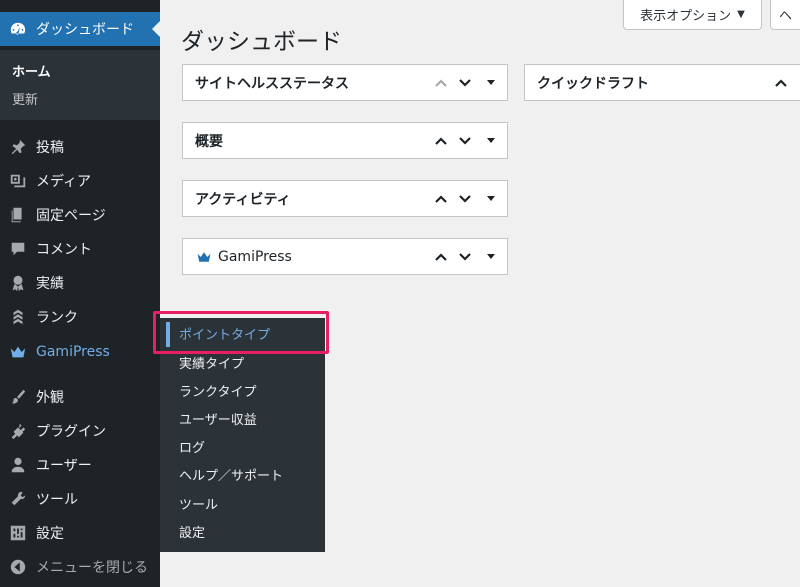 The height and width of the screenshot is (587, 800). What do you see at coordinates (18, 147) in the screenshot?
I see `pin-icon` at bounding box center [18, 147].